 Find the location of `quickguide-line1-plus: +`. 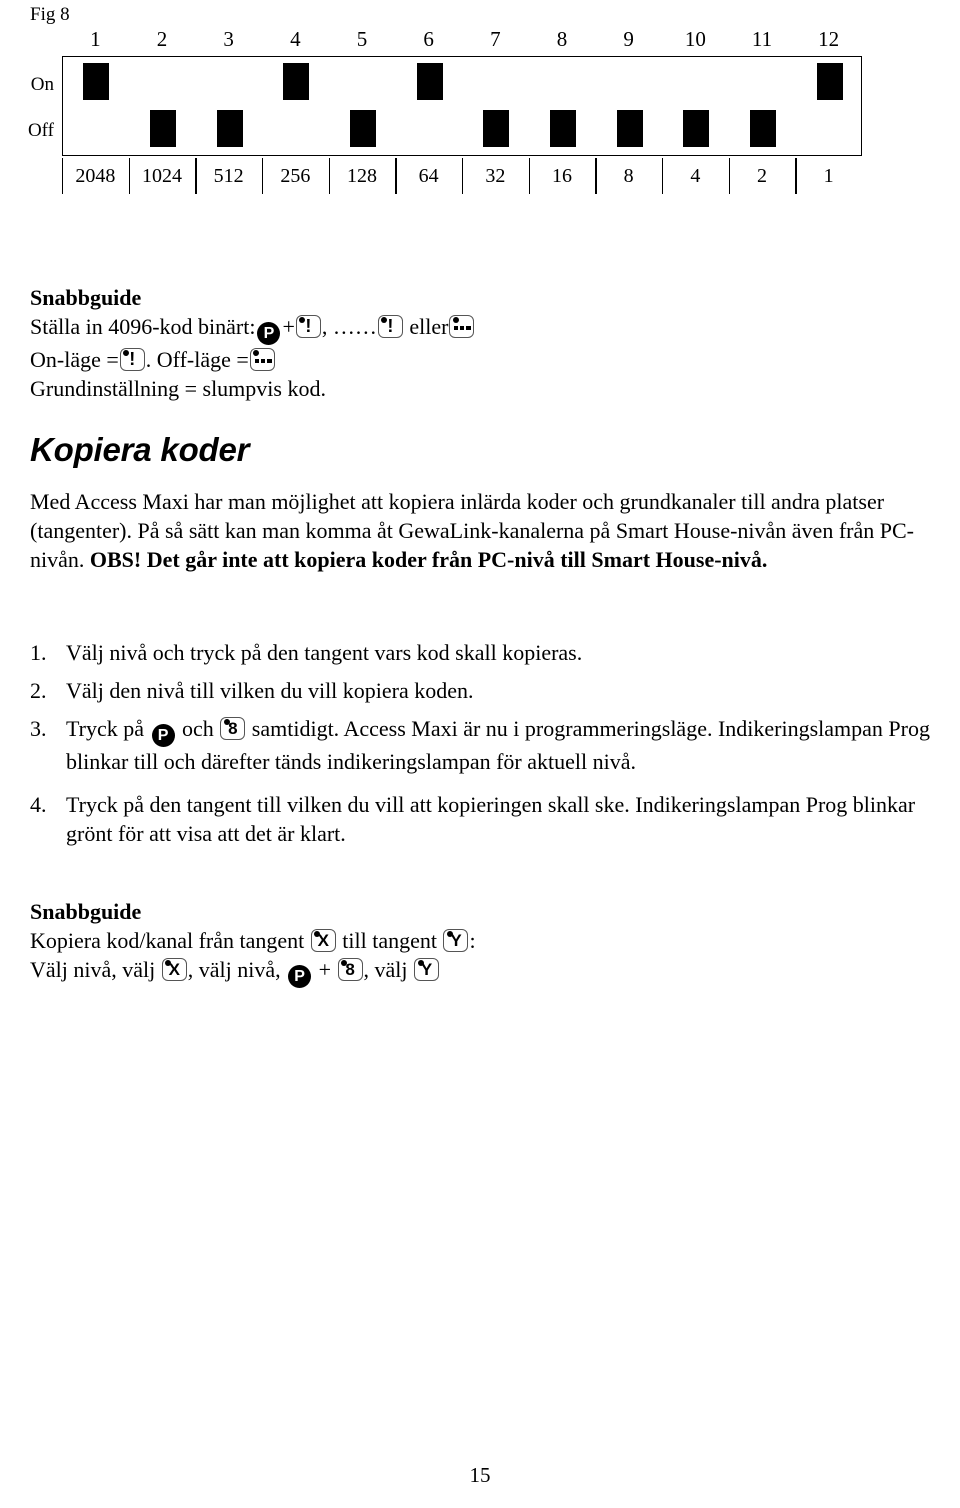

quickguide-line1-plus: + is located at coordinates (288, 326).